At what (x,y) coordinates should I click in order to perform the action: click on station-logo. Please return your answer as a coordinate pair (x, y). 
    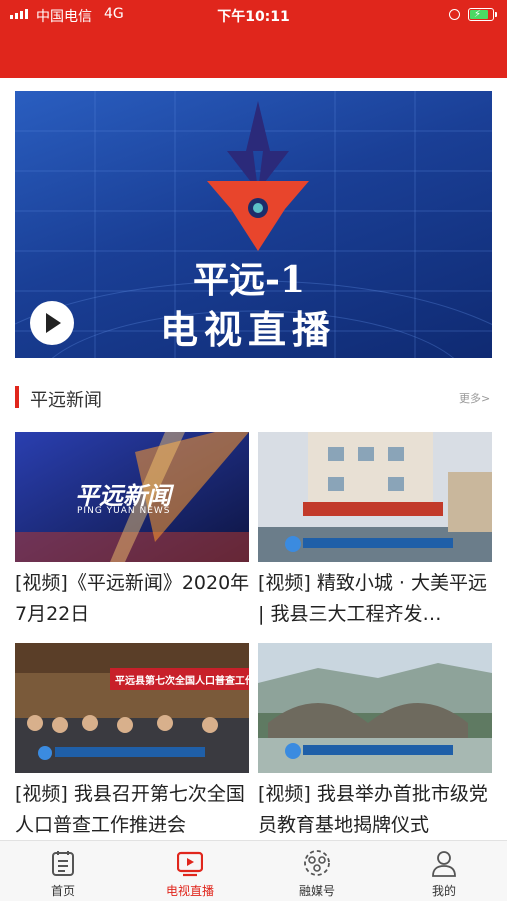
    Looking at the image, I should click on (258, 176).